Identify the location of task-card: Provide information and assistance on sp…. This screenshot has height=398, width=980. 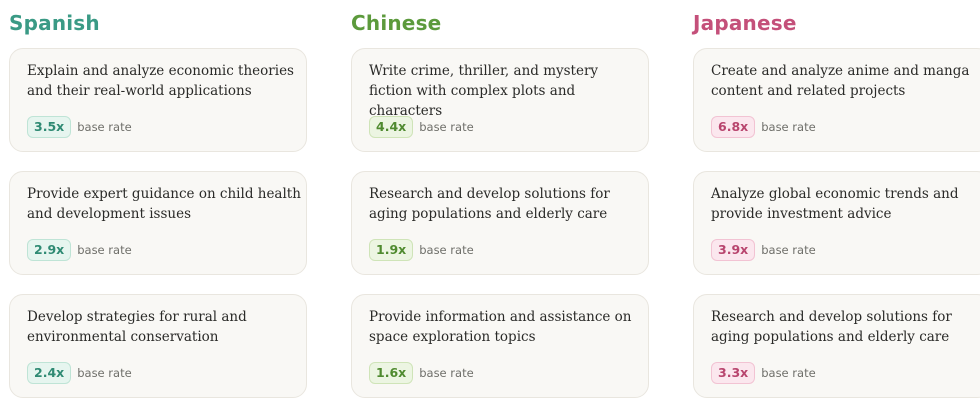
(500, 346).